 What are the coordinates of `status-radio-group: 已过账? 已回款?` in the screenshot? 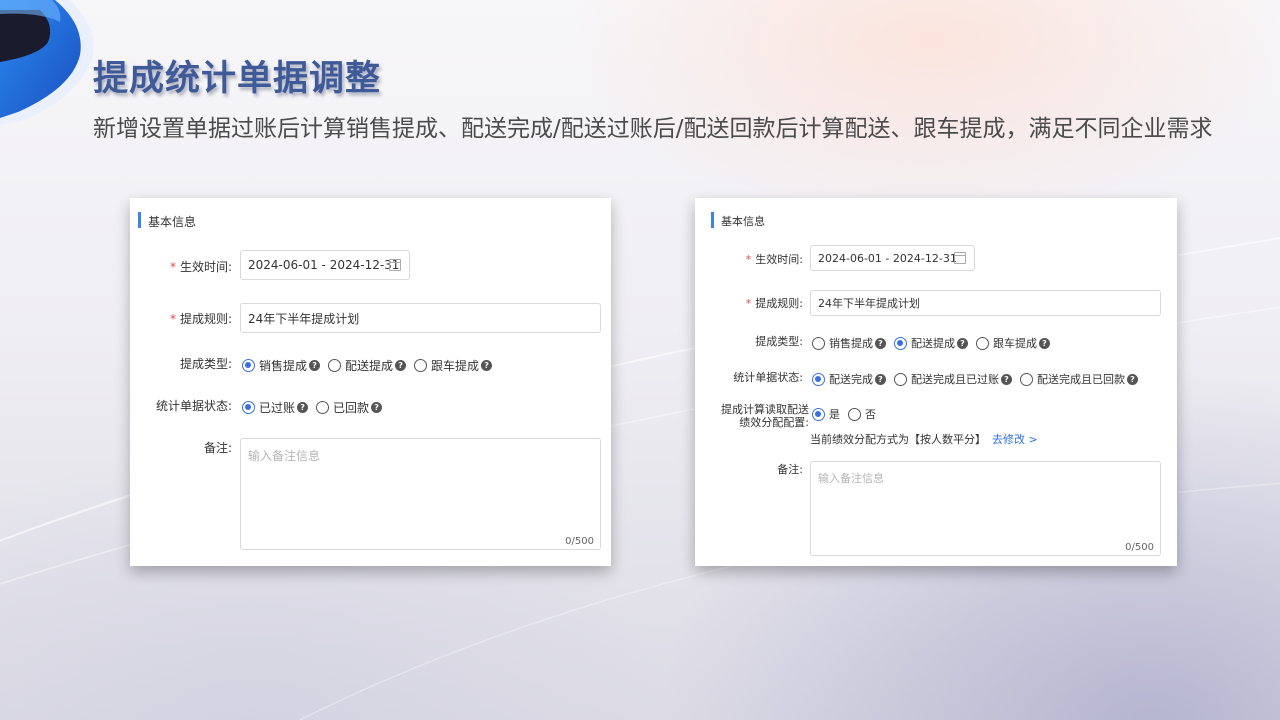 It's located at (316, 407).